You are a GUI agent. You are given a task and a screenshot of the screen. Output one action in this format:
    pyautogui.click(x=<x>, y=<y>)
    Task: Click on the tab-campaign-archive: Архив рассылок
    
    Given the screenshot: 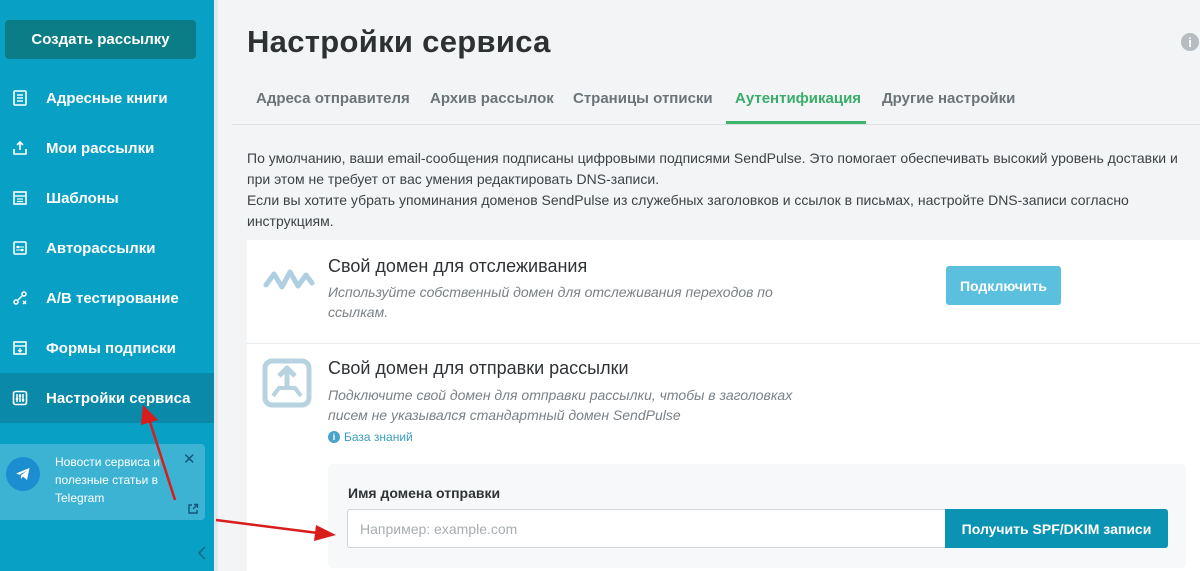 What is the action you would take?
    pyautogui.click(x=492, y=98)
    